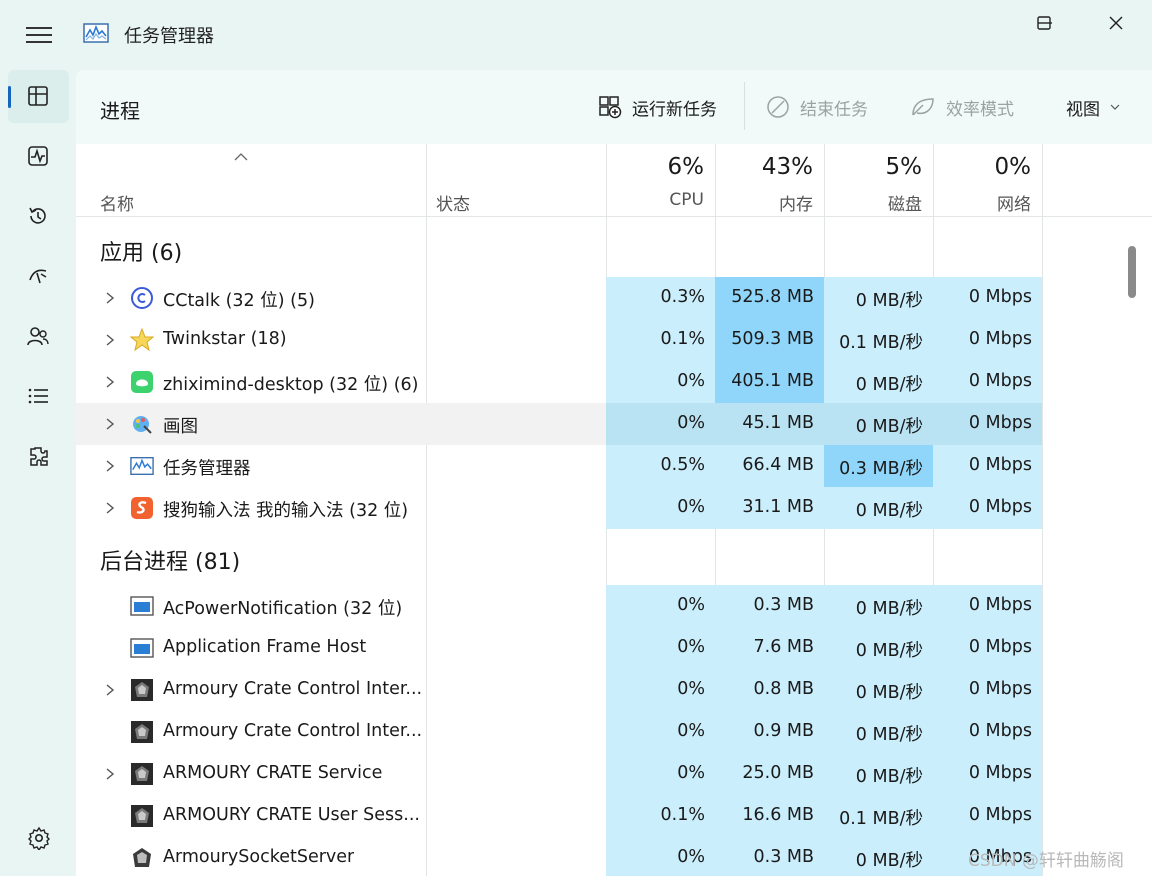 Image resolution: width=1152 pixels, height=876 pixels. What do you see at coordinates (559, 508) in the screenshot?
I see `process-row: 搜狗输入法 我的输入法 (32 位) 0% 31.1 MB 0 MB/秒 0 Mbps` at bounding box center [559, 508].